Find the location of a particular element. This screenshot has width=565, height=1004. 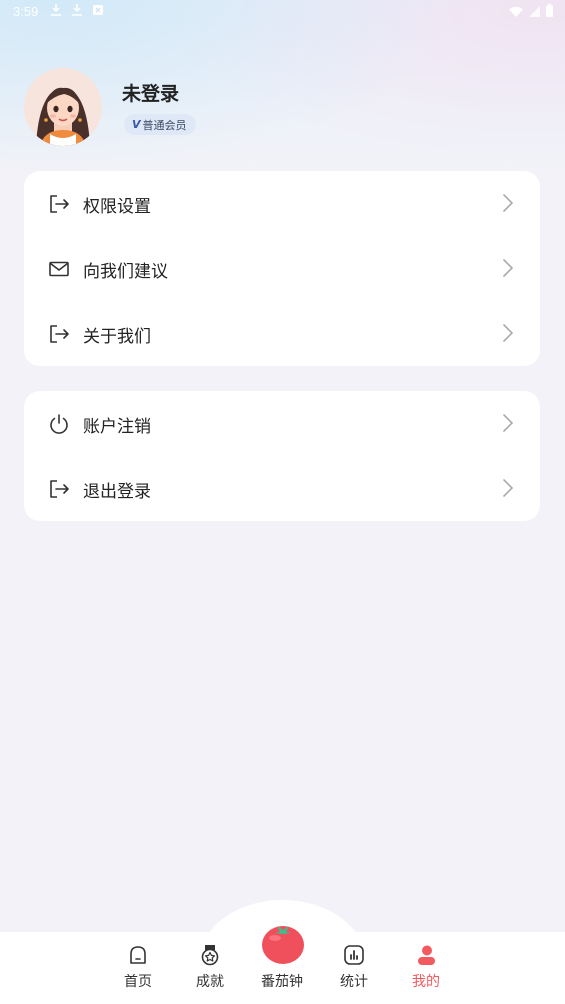

menu-item-about-us: 关于我们 is located at coordinates (282, 333).